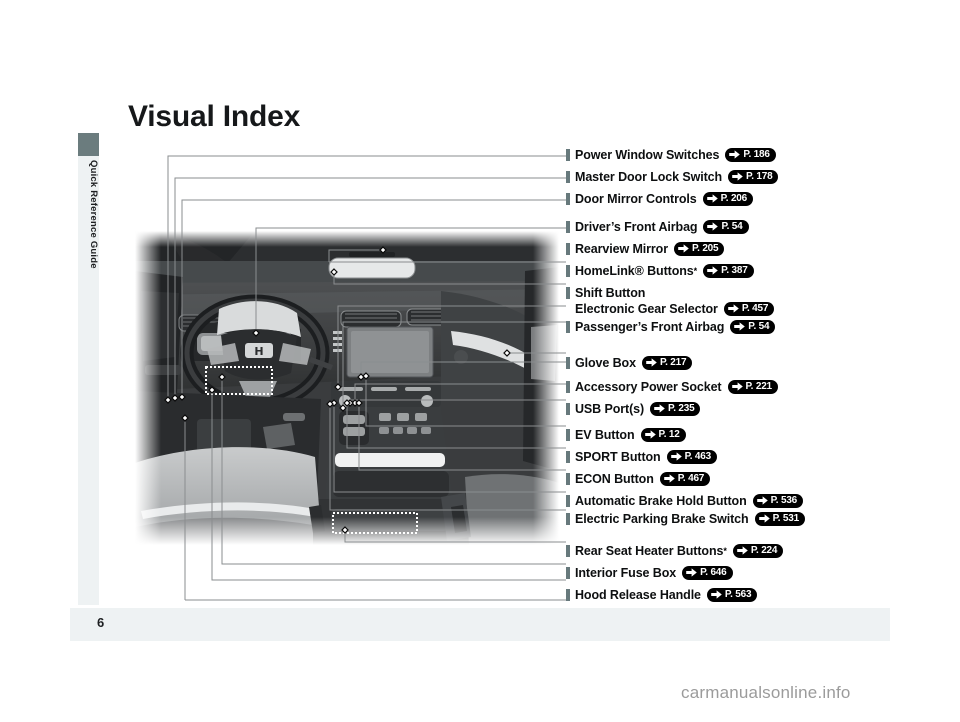 Image resolution: width=960 pixels, height=722 pixels. I want to click on callout-accessory-power-socket: Accessory Power Socket P. 221, so click(672, 387).